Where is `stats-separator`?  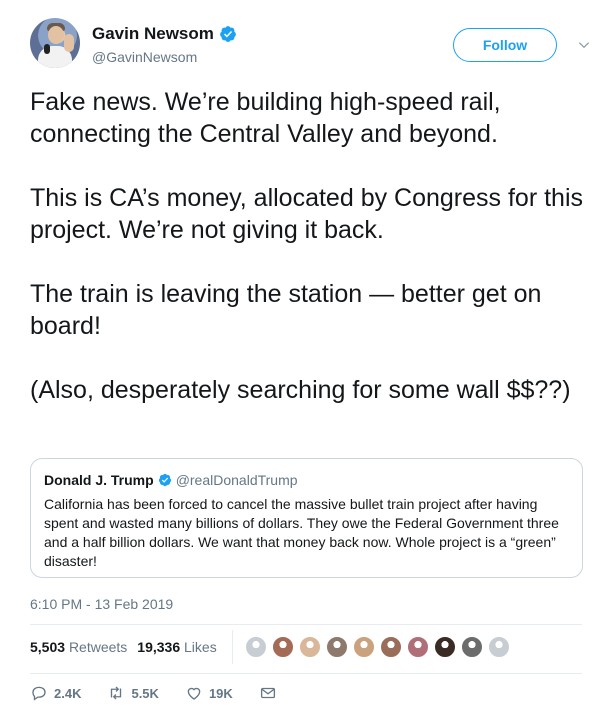
stats-separator is located at coordinates (232, 647).